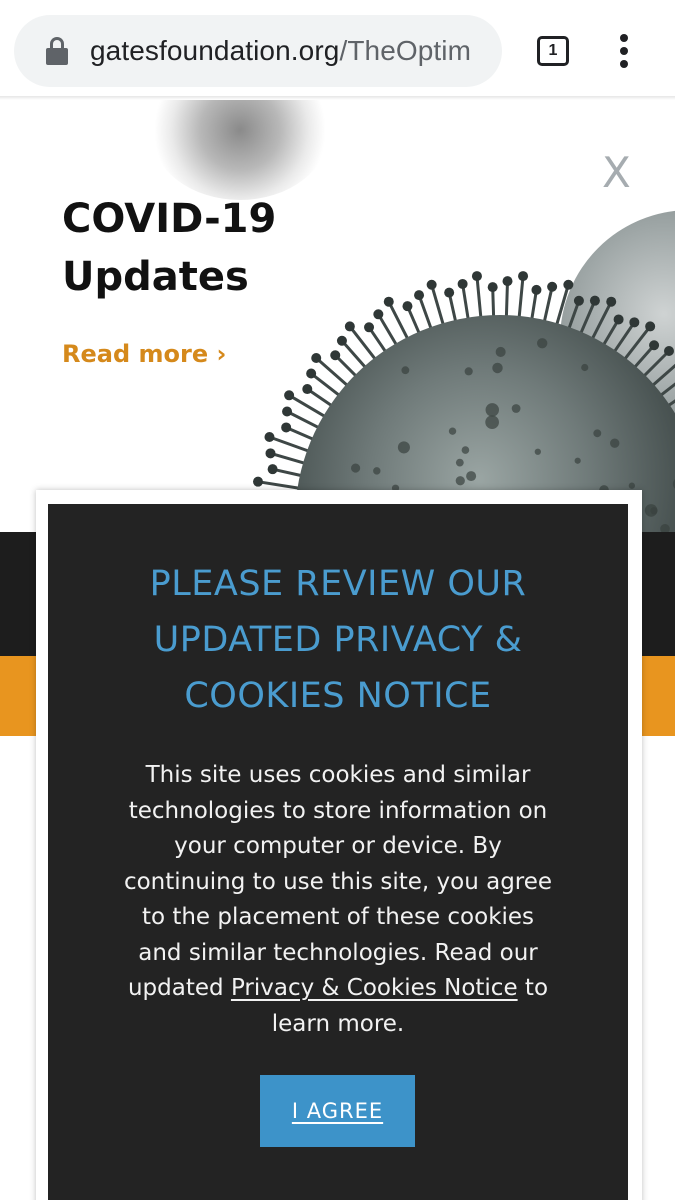  Describe the element at coordinates (624, 51) in the screenshot. I see `more-vert-icon` at that location.